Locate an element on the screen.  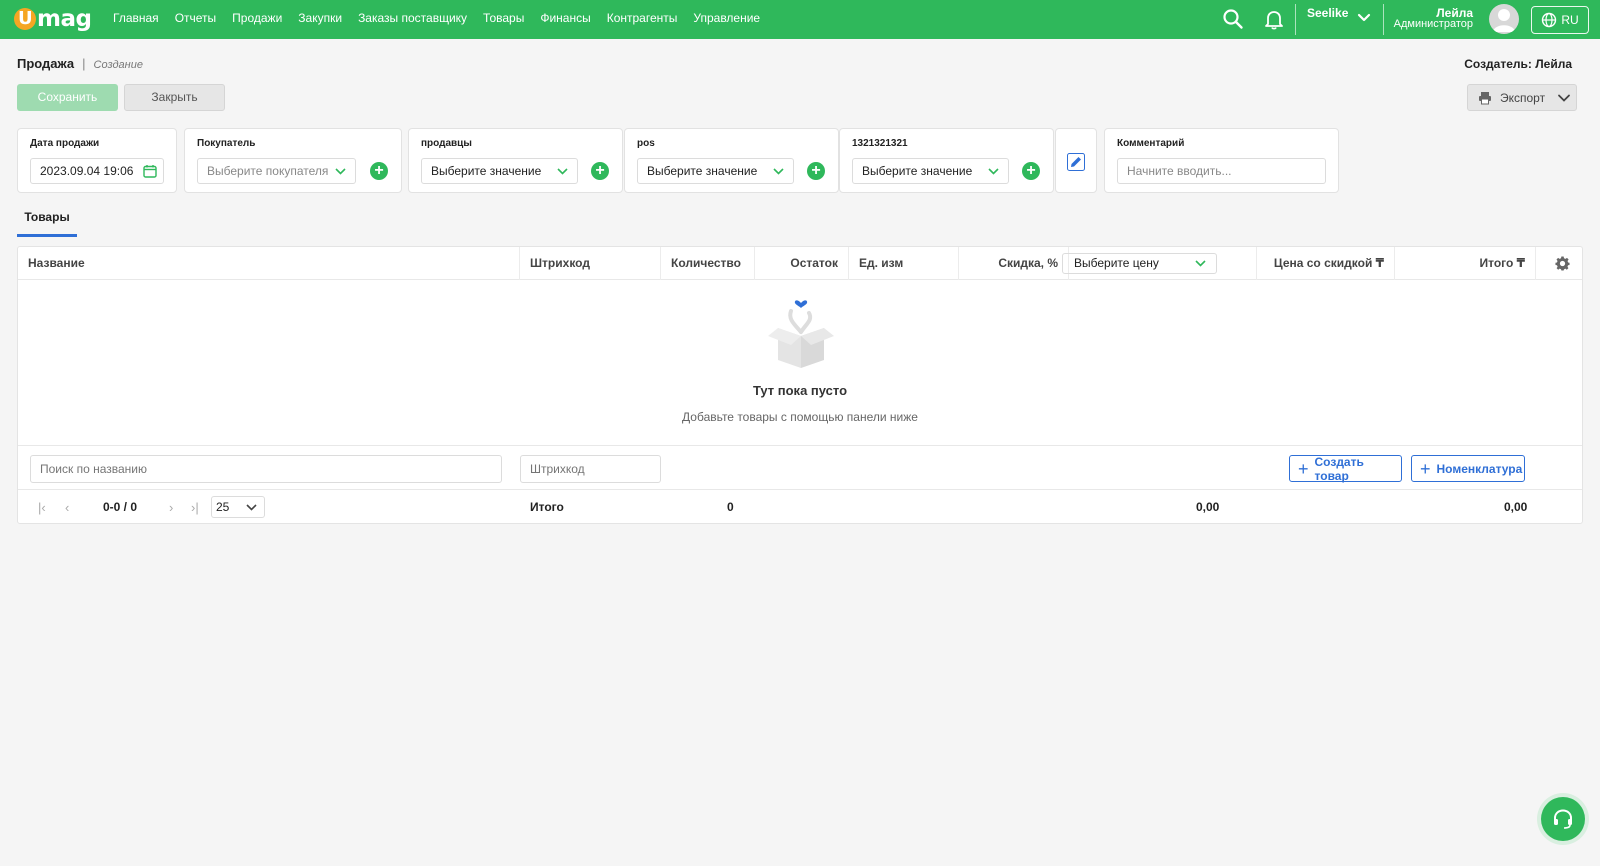
export-label: Экспорт is located at coordinates (1523, 97).